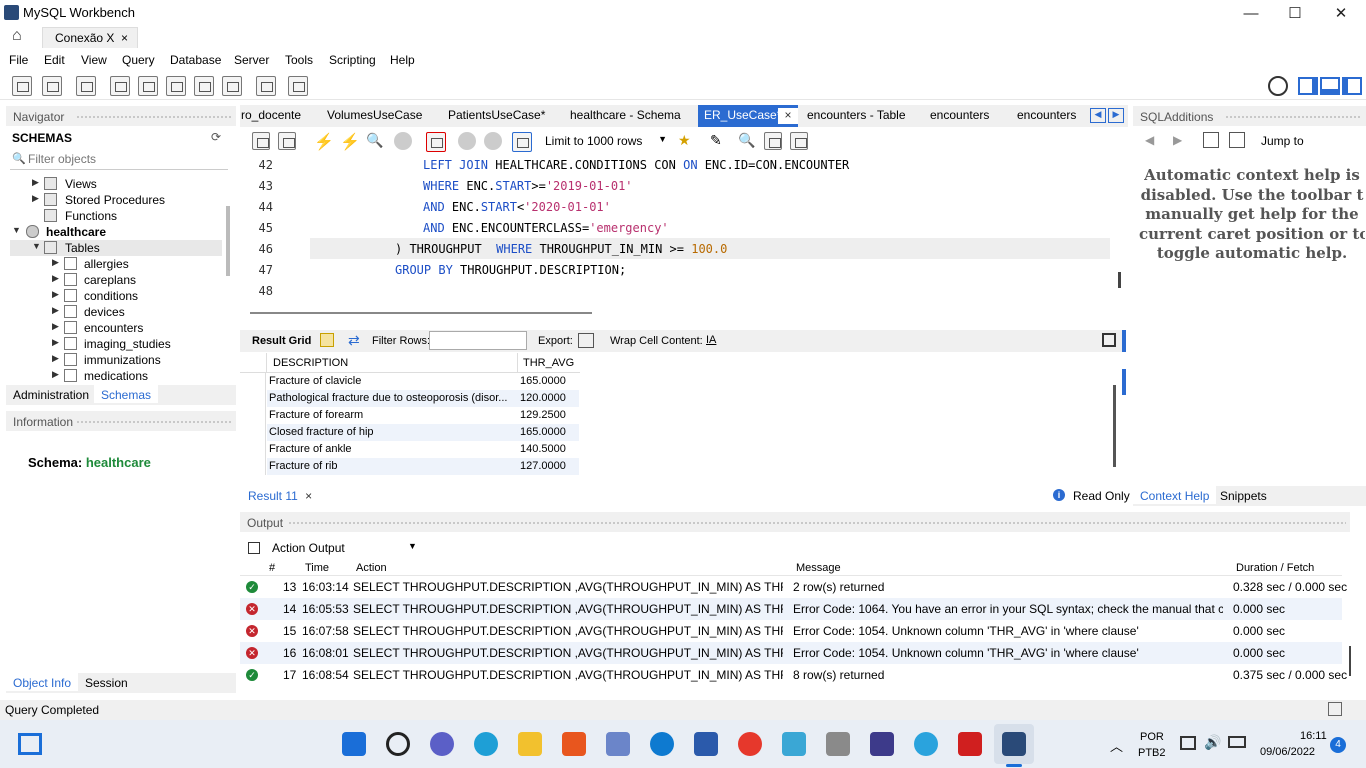 The height and width of the screenshot is (768, 1366). What do you see at coordinates (1335, 709) in the screenshot?
I see `status-bar-panel-icon` at bounding box center [1335, 709].